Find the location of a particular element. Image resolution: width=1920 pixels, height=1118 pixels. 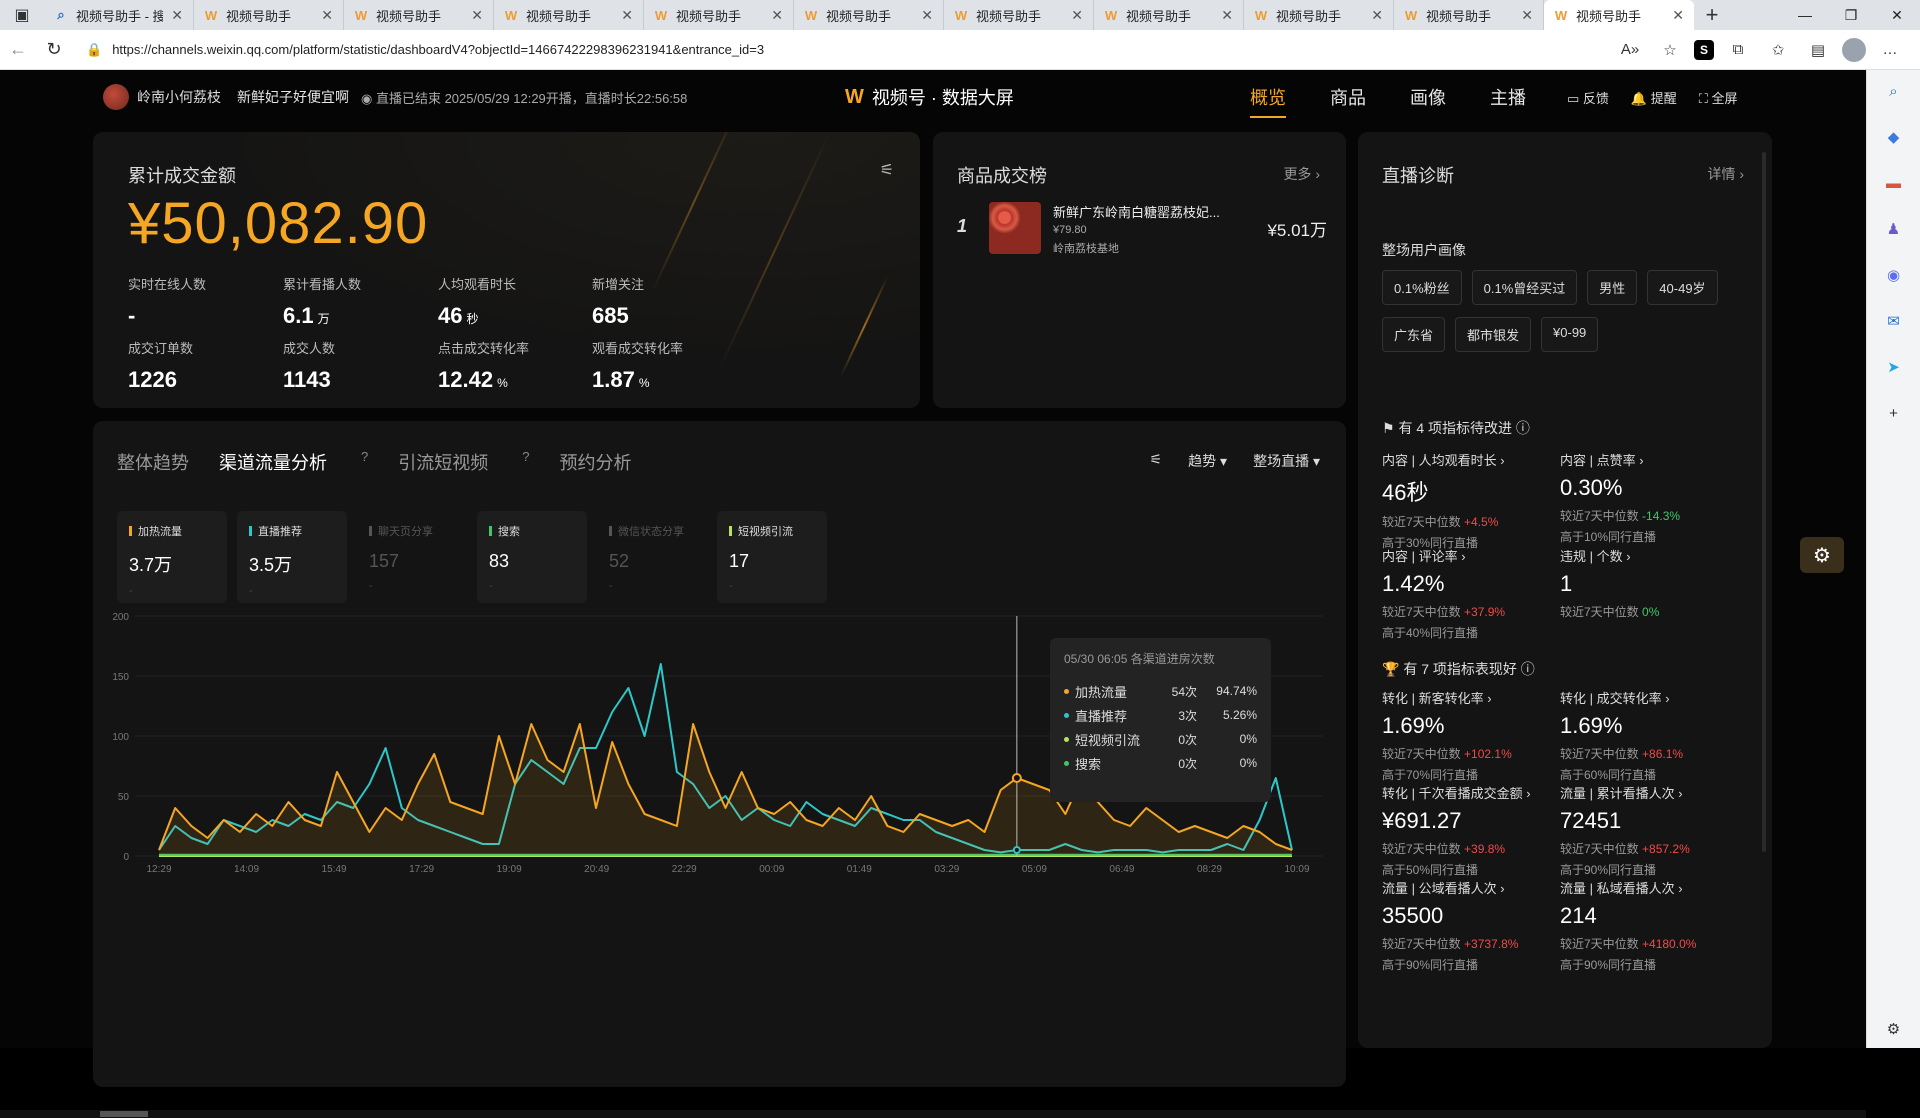

diagnosis-detail-link: 详情 › is located at coordinates (1725, 174).